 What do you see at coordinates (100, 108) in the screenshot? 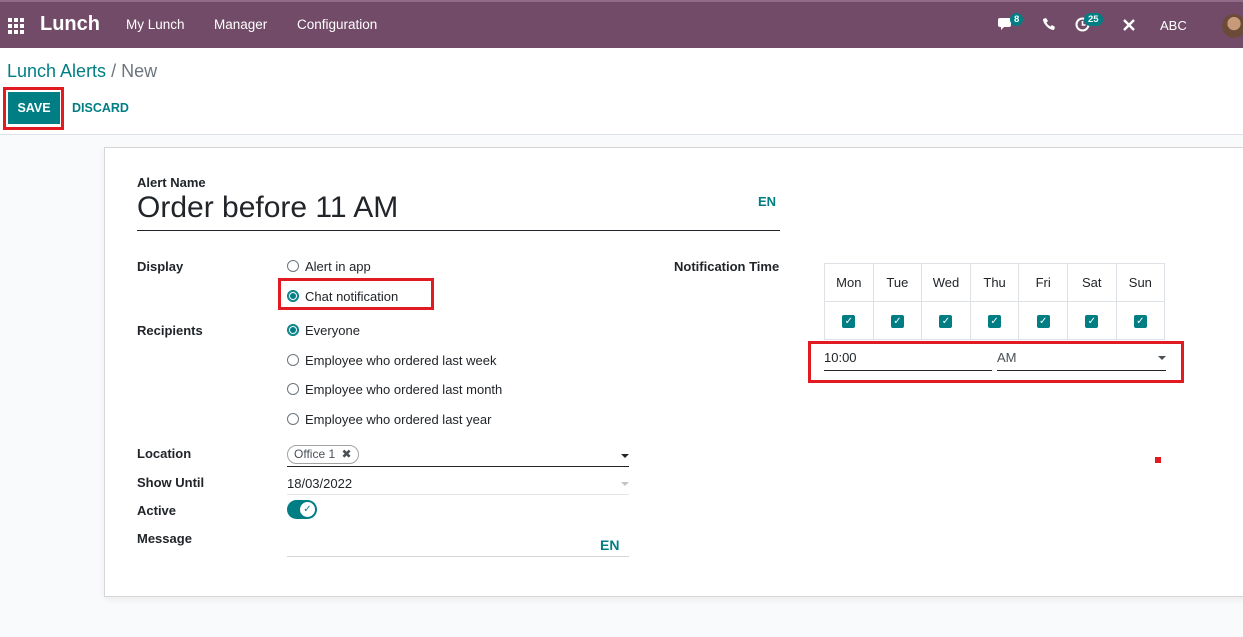
I see `discard-button: DISCARD` at bounding box center [100, 108].